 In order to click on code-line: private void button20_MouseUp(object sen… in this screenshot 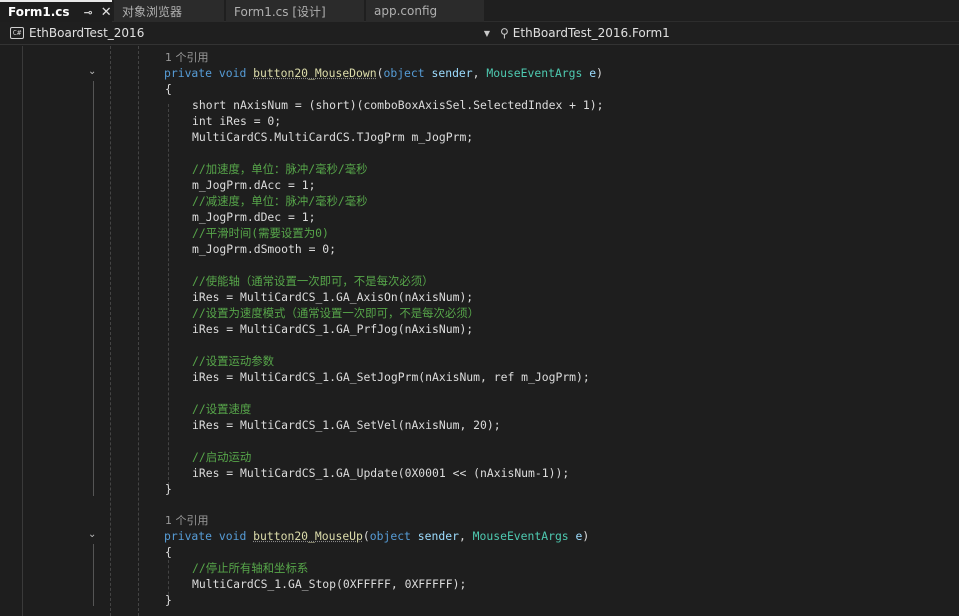, I will do `click(377, 536)`.